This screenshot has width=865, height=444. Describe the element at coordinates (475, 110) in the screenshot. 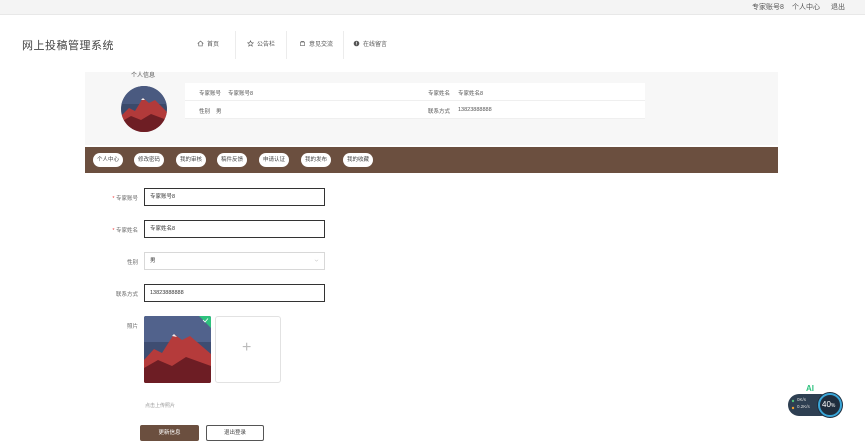

I see `profile-phone-value: 13823888888` at that location.